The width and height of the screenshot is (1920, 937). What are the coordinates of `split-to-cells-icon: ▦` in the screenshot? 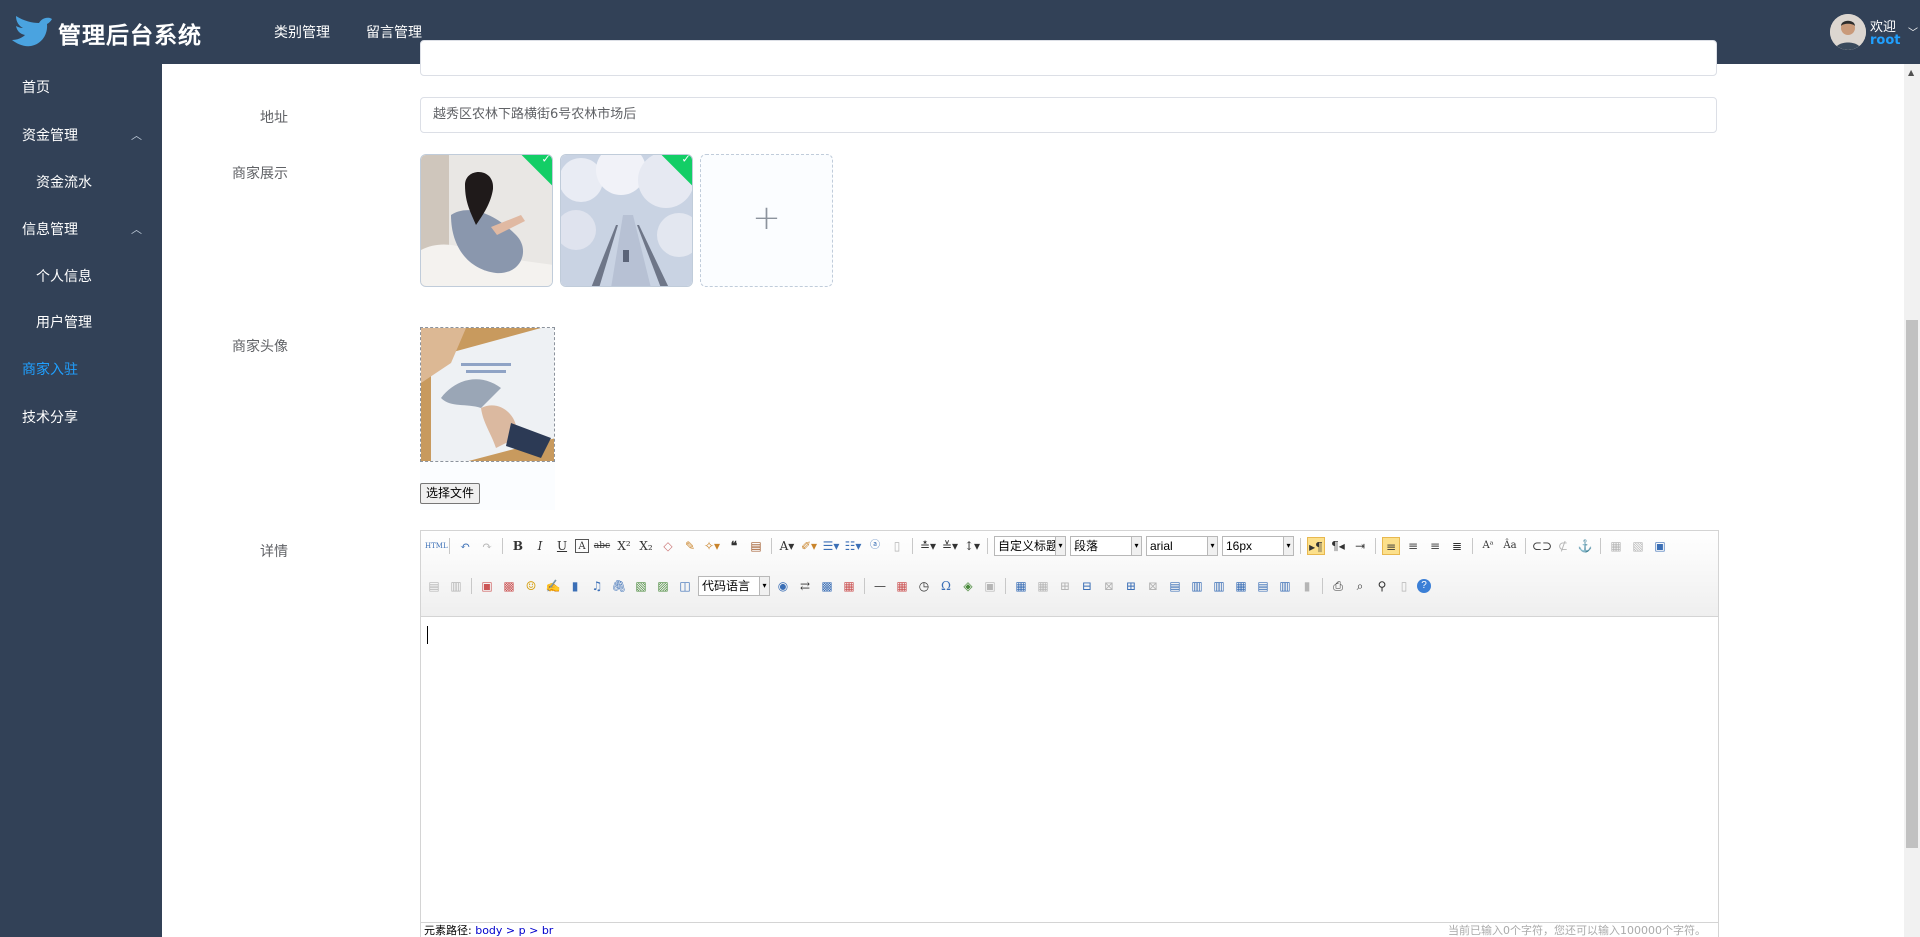 It's located at (1241, 586).